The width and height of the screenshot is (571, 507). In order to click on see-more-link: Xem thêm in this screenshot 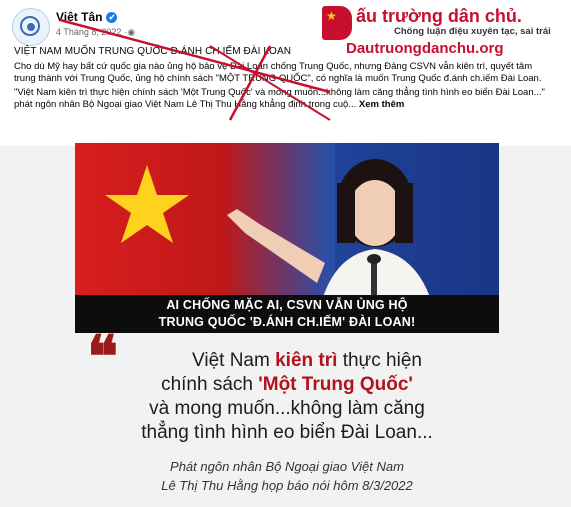, I will do `click(381, 104)`.